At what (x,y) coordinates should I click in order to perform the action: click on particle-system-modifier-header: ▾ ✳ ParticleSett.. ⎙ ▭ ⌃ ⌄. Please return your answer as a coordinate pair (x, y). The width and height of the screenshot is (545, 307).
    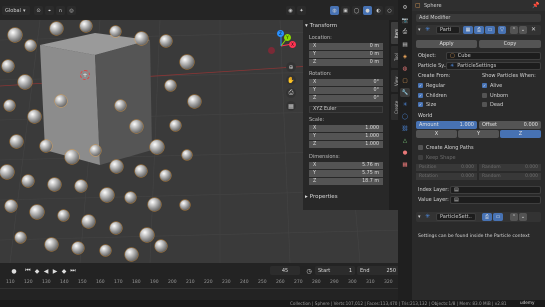
    Looking at the image, I should click on (478, 217).